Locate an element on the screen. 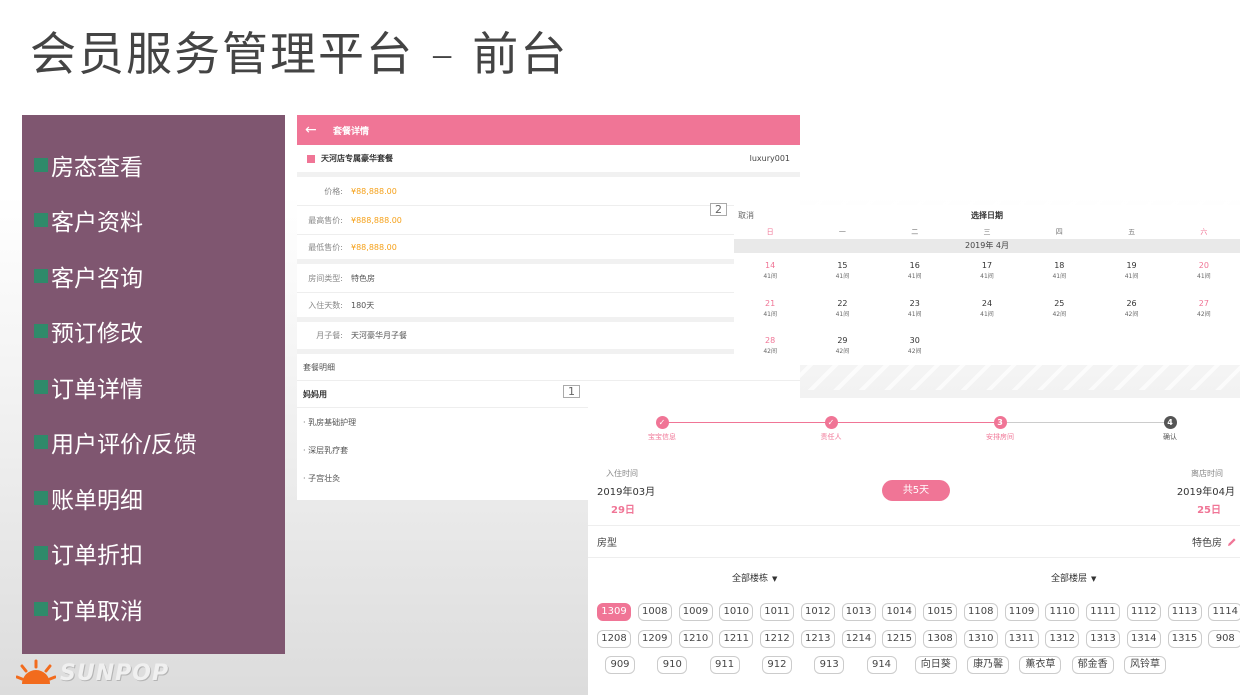 The image size is (1240, 695). room-button: 1308 is located at coordinates (940, 639).